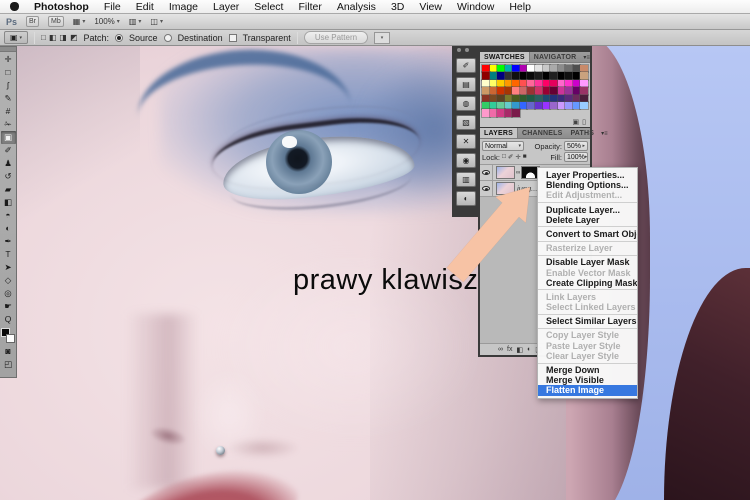 Image resolution: width=750 pixels, height=500 pixels. I want to click on lock-option-icon: ✐, so click(510, 157).